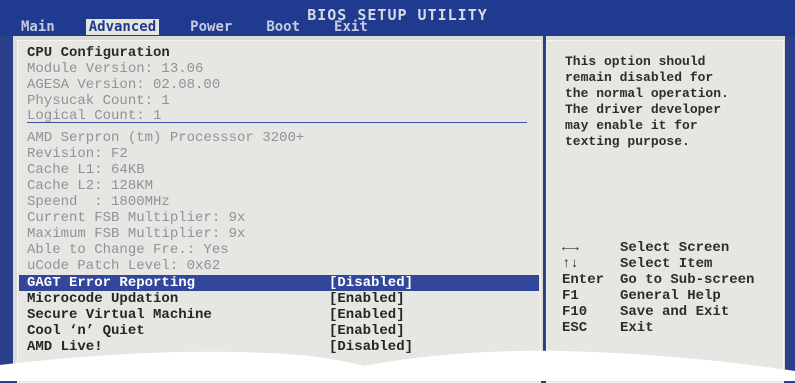  What do you see at coordinates (166, 138) in the screenshot?
I see `processor-name: AMD Serpron (tm) Processsor 3200+` at bounding box center [166, 138].